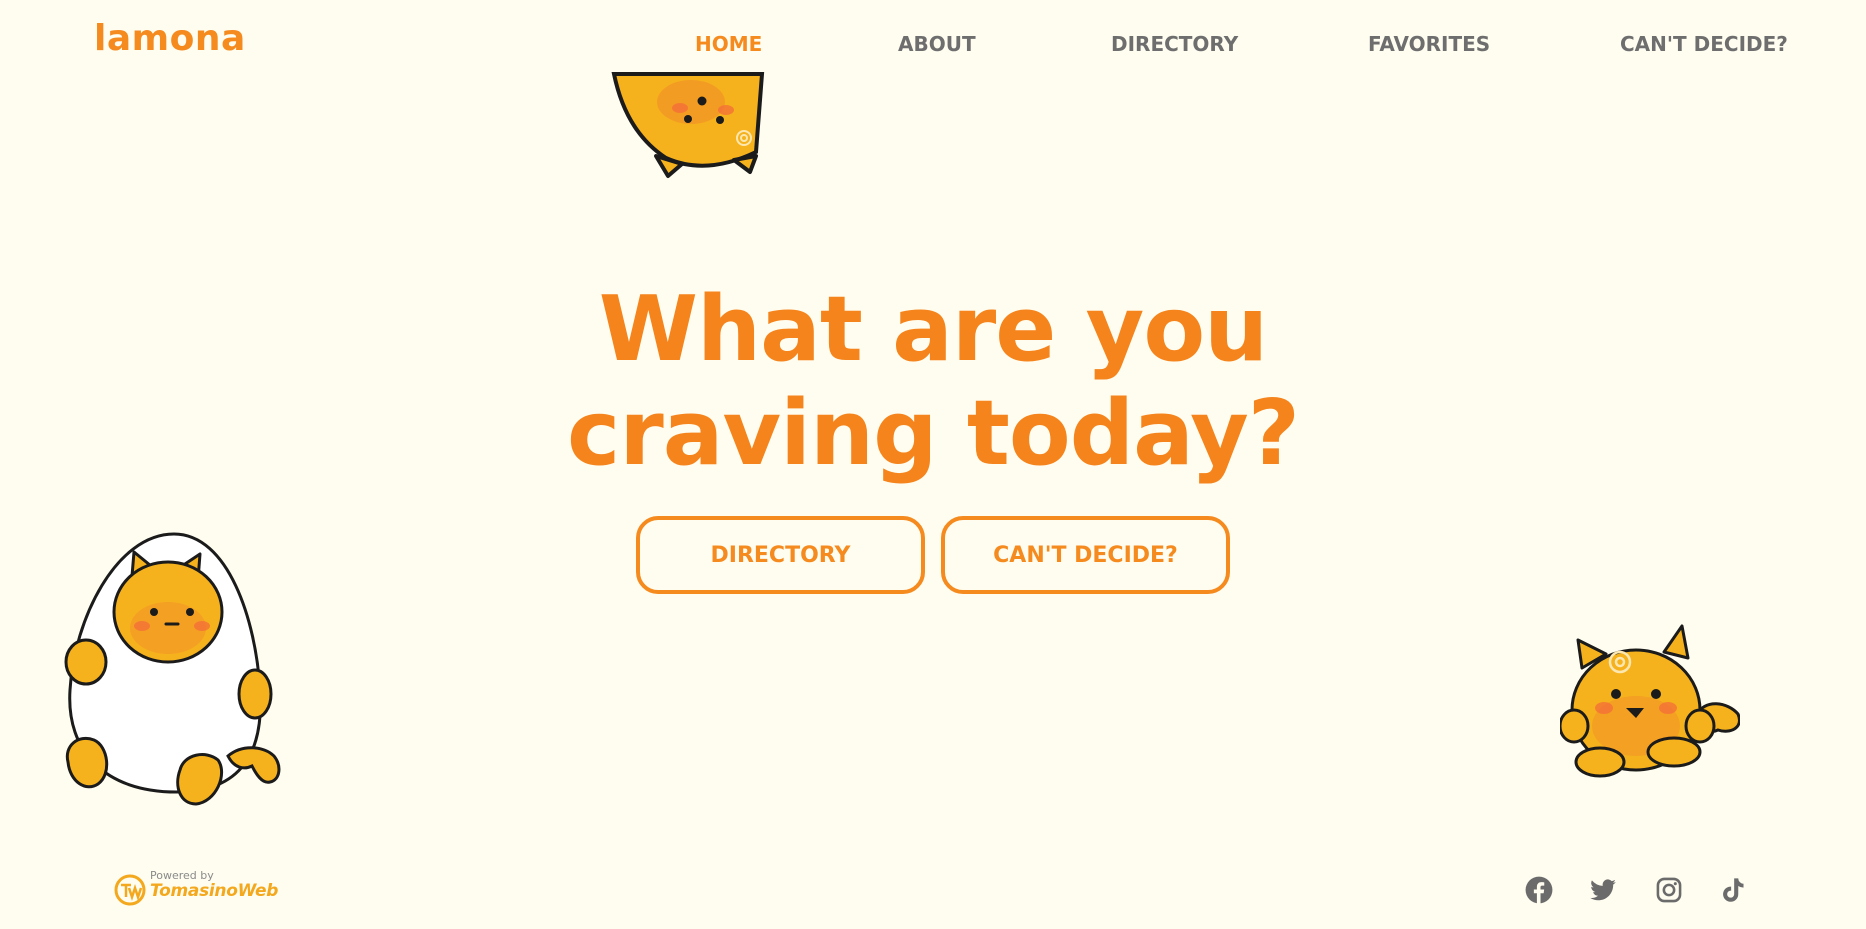  What do you see at coordinates (780, 555) in the screenshot?
I see `directory-button: DIRECTORY` at bounding box center [780, 555].